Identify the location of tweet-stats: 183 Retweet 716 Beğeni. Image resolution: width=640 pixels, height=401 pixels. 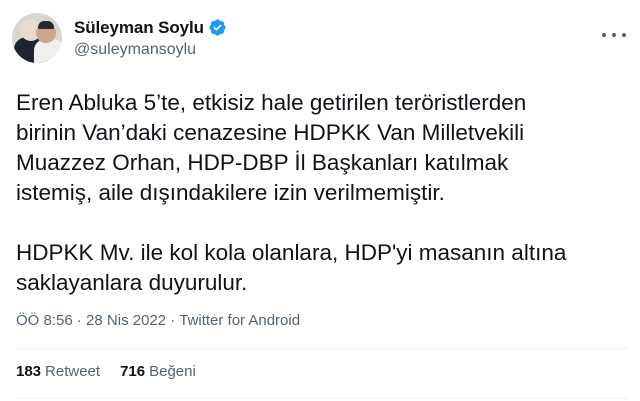
(116, 371).